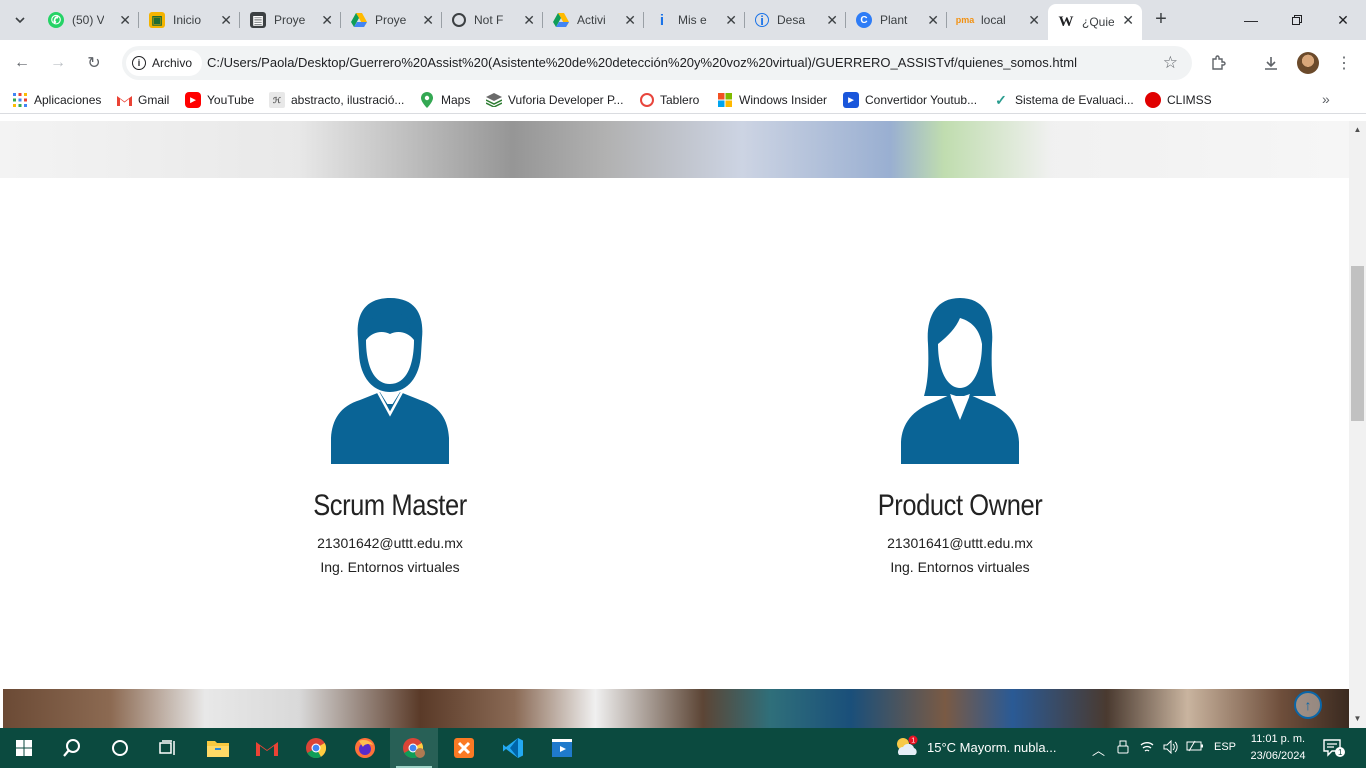  I want to click on cortana-button, so click(120, 748).